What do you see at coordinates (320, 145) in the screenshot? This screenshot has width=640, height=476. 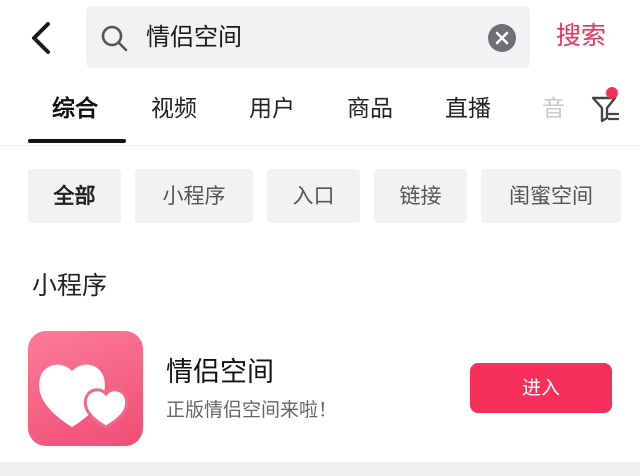 I see `tabs-divider` at bounding box center [320, 145].